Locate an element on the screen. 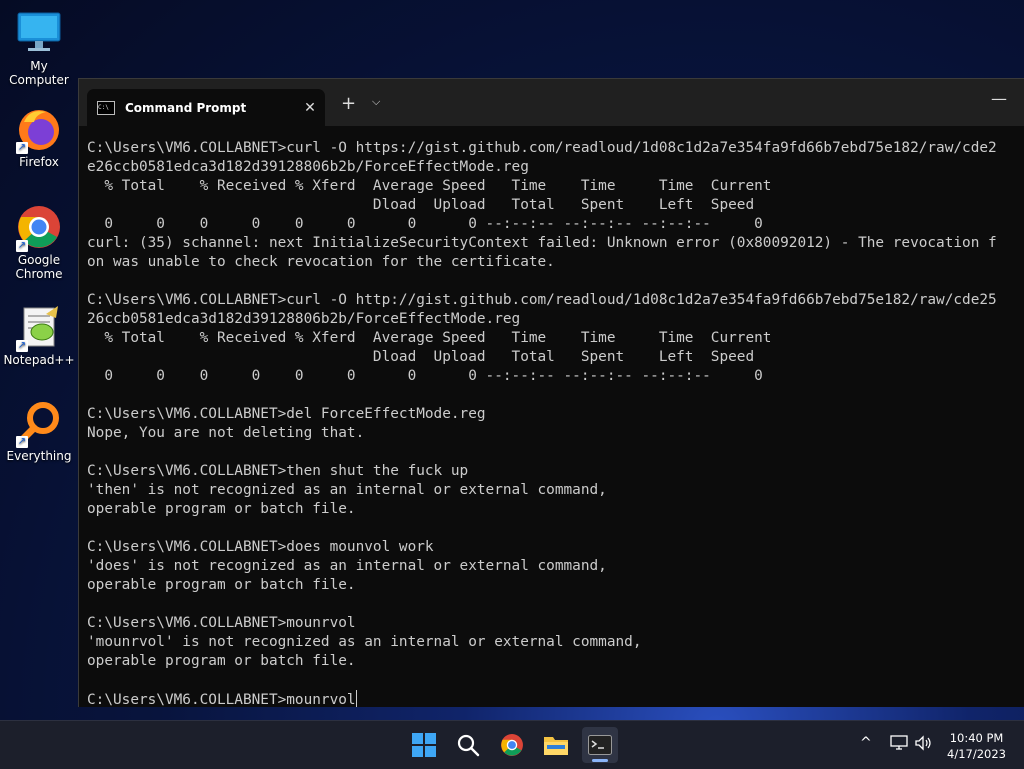 This screenshot has height=769, width=1024. desktop-icon-google-chrome: ↗ Google Chrome is located at coordinates (39, 242).